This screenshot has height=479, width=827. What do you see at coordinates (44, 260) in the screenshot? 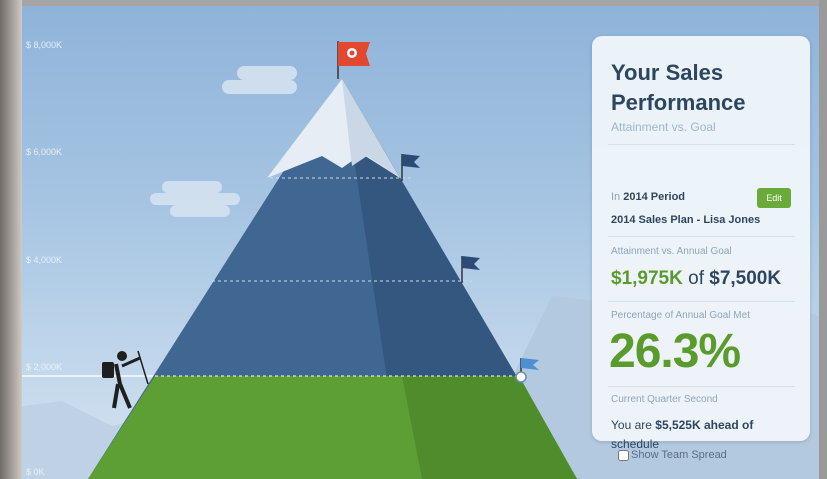
I see `y-tick-label: $ 4,000K` at bounding box center [44, 260].